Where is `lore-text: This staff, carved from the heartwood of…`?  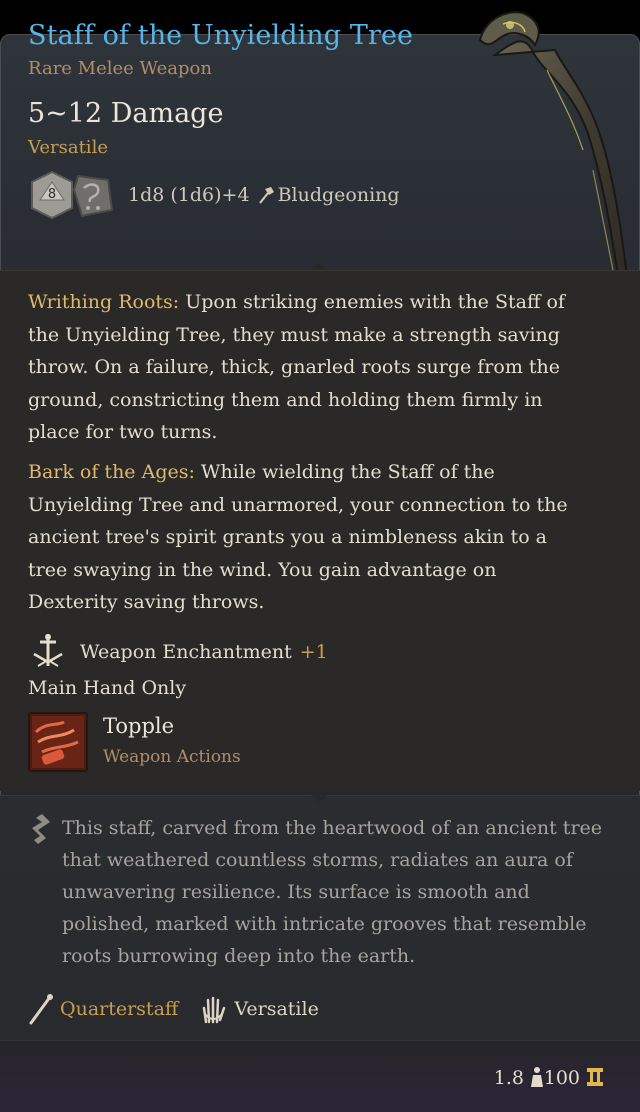 lore-text: This staff, carved from the heartwood of… is located at coordinates (332, 892).